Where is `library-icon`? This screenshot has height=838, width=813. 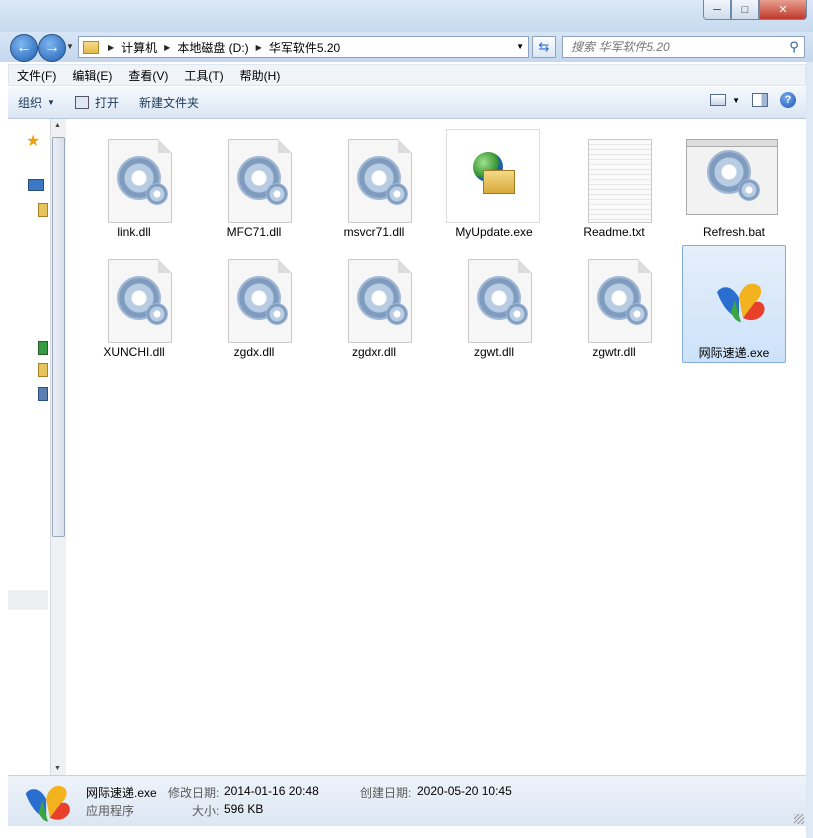 library-icon is located at coordinates (43, 210).